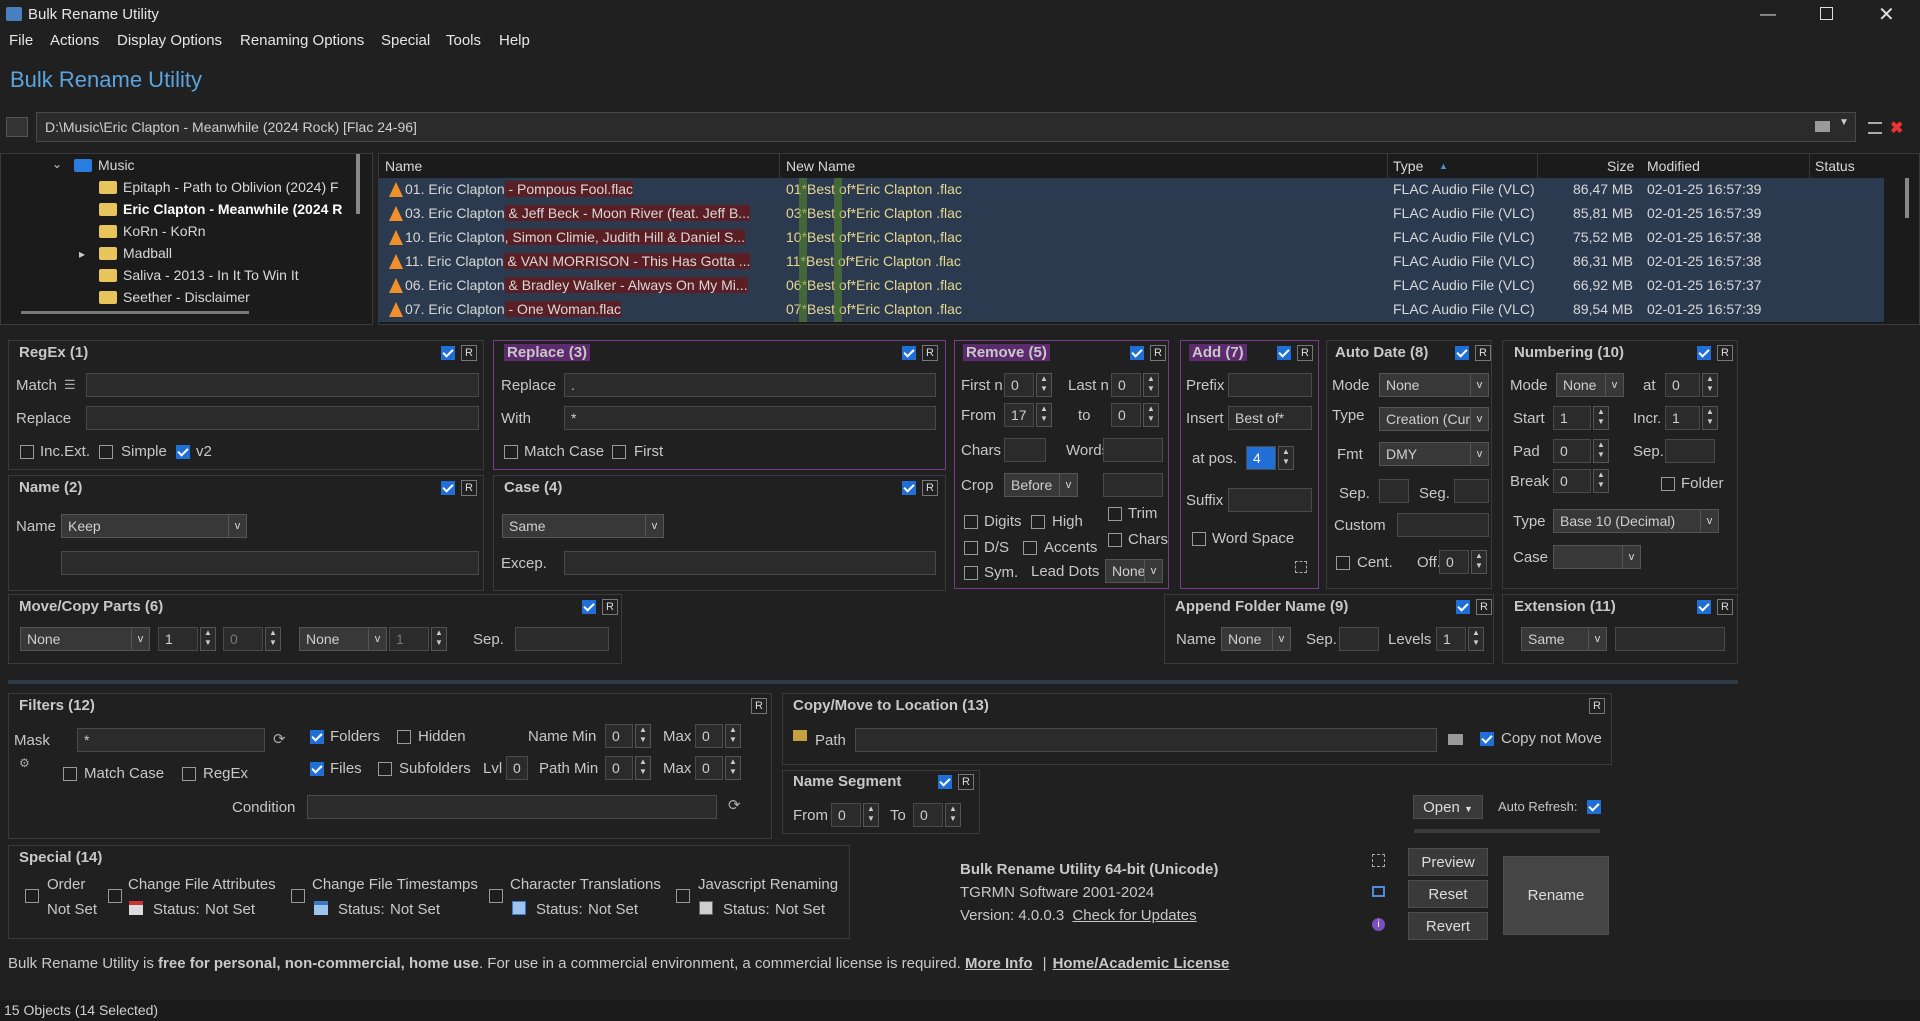  What do you see at coordinates (189, 774) in the screenshot?
I see `filters-regex-checkbox` at bounding box center [189, 774].